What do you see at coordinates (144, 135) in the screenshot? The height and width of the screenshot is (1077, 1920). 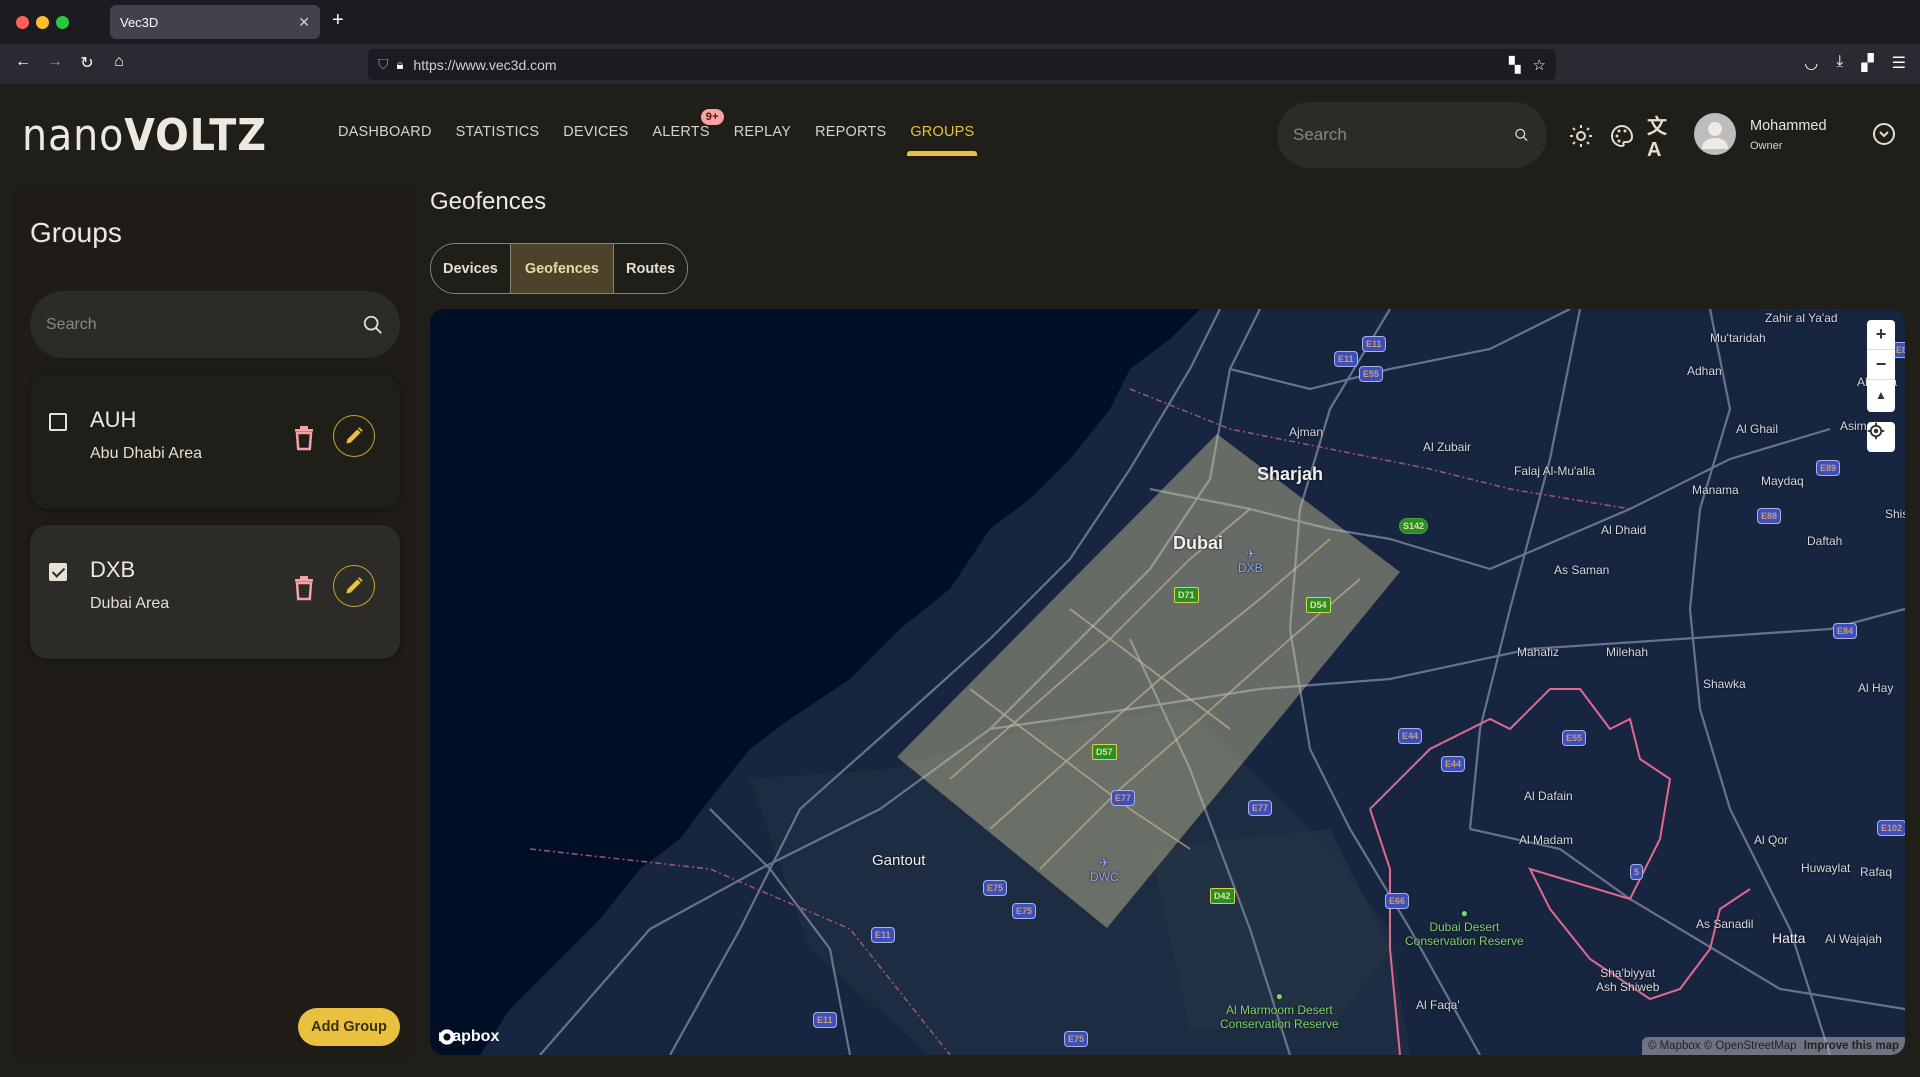 I see `logo: nanoVOLTZ` at bounding box center [144, 135].